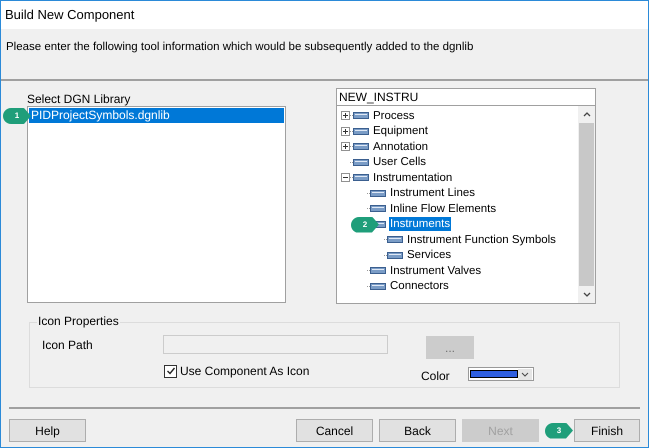 The width and height of the screenshot is (649, 448). I want to click on tree-item: Instrument Valves, so click(435, 271).